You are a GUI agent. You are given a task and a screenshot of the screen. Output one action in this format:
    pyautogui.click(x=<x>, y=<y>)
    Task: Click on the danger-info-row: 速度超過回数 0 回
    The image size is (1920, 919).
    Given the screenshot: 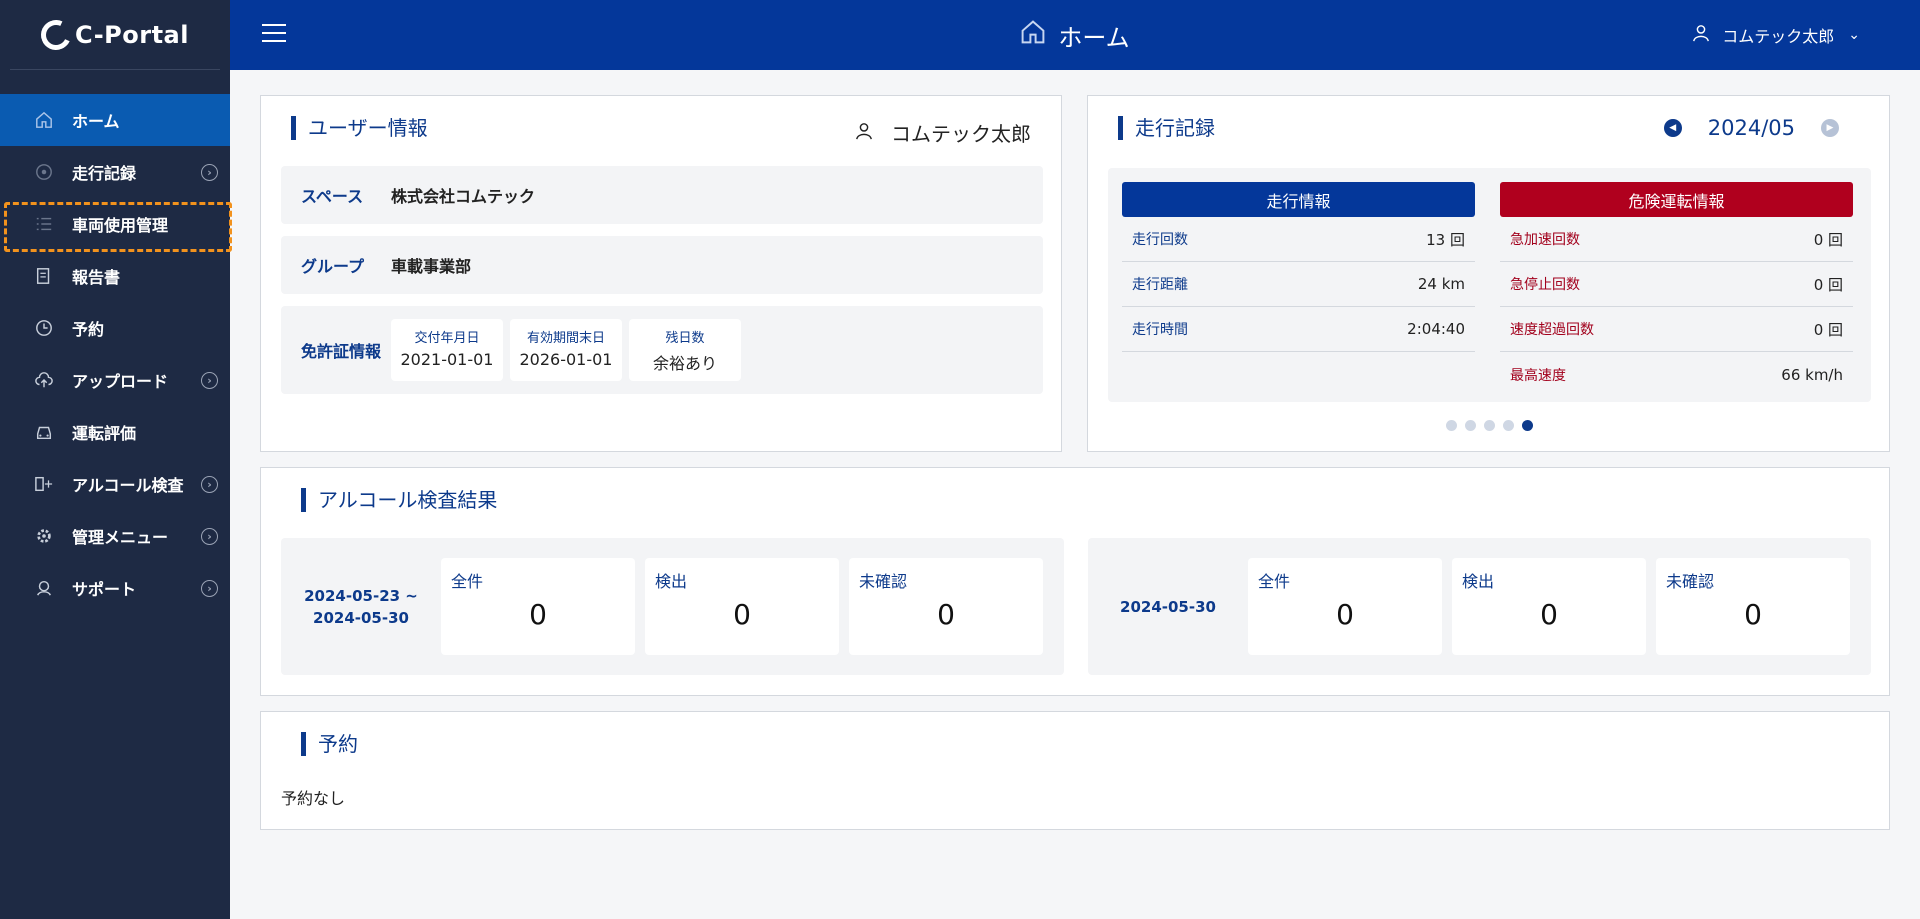 What is the action you would take?
    pyautogui.click(x=1676, y=329)
    